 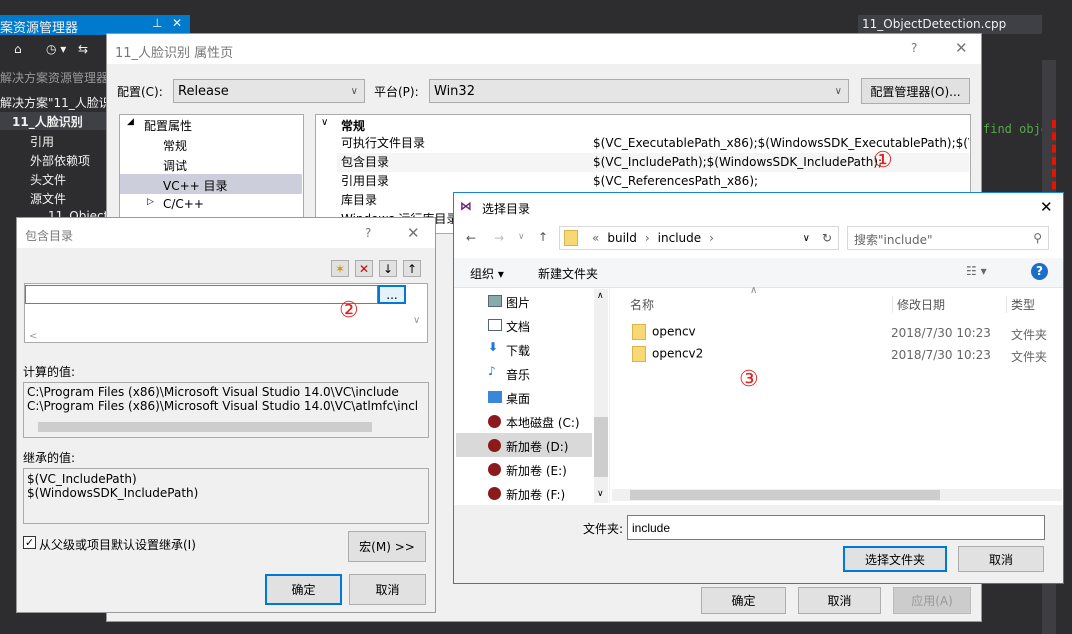 What do you see at coordinates (1039, 271) in the screenshot?
I see `help-icon: ?` at bounding box center [1039, 271].